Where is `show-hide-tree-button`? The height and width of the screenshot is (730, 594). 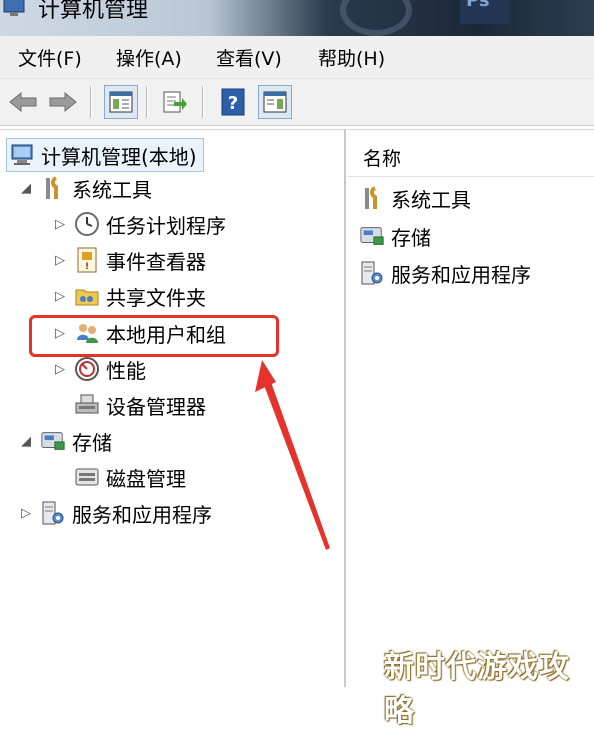 show-hide-tree-button is located at coordinates (121, 102).